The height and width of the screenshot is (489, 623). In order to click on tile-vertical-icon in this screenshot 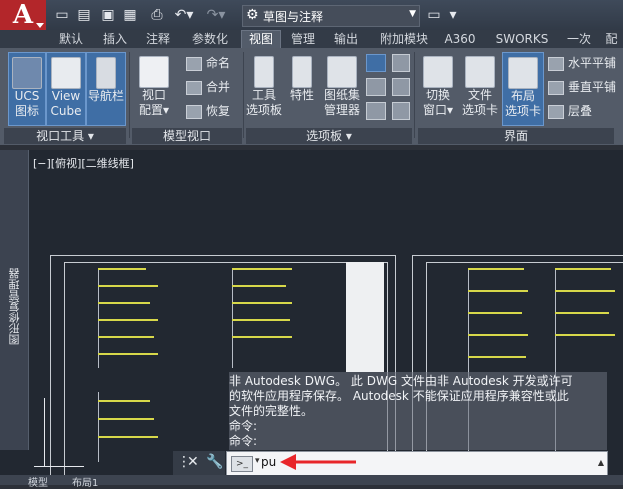, I will do `click(556, 87)`.